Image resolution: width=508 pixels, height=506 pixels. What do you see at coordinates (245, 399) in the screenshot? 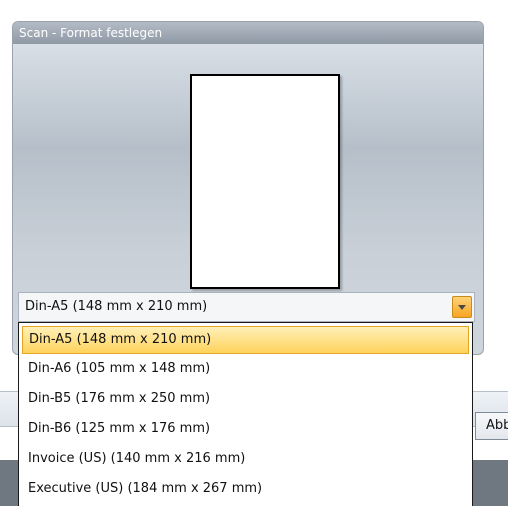
I see `format-option-din-b5: Din-B5 (176 mm x 250 mm)` at bounding box center [245, 399].